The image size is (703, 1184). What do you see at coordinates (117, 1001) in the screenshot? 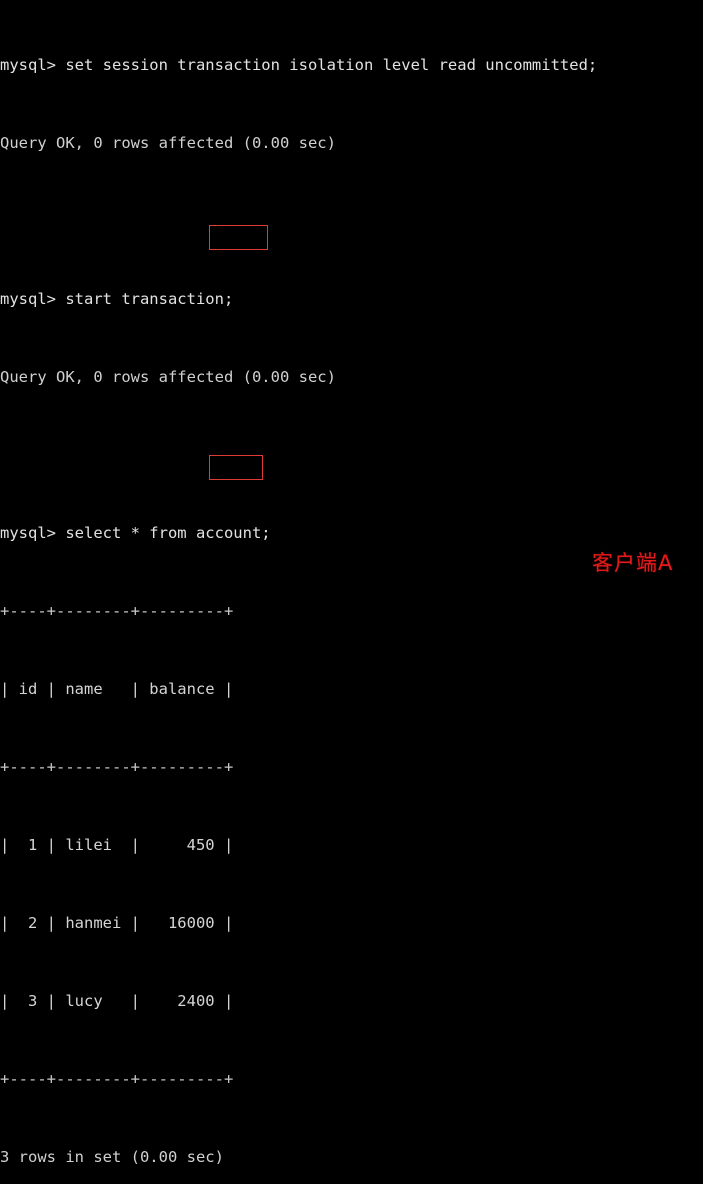
I see `table1-row-3: | 3 | lucy | 2400 |` at bounding box center [117, 1001].